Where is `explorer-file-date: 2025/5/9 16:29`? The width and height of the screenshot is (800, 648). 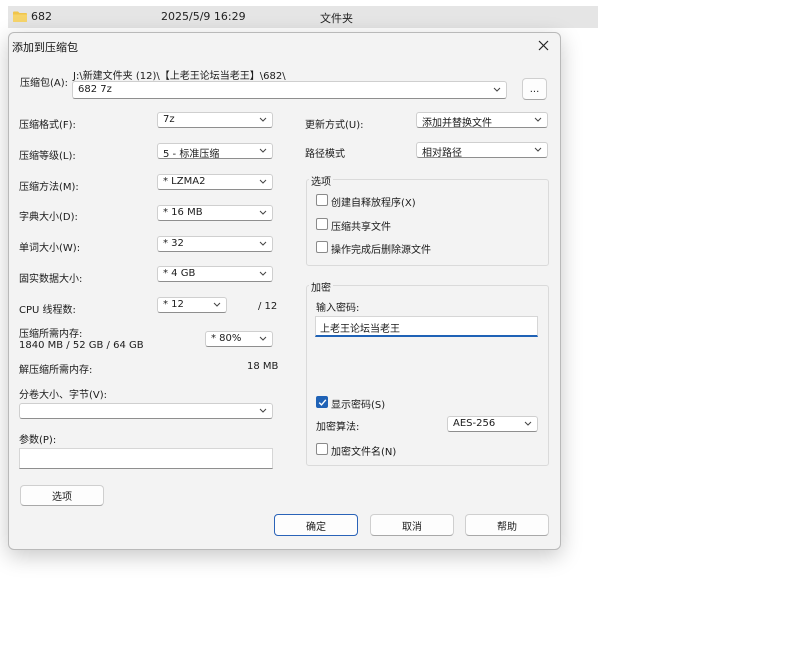 explorer-file-date: 2025/5/9 16:29 is located at coordinates (203, 16).